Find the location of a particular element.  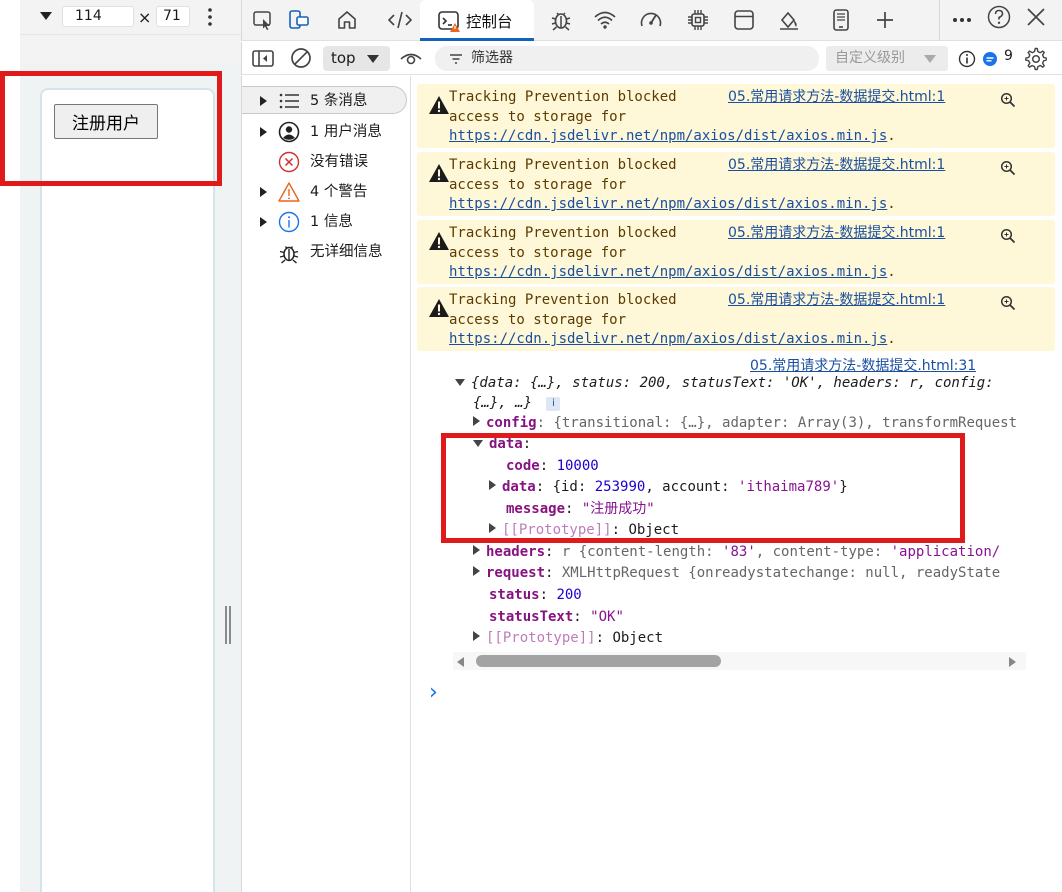

horizontal-scrollbar is located at coordinates (739, 661).